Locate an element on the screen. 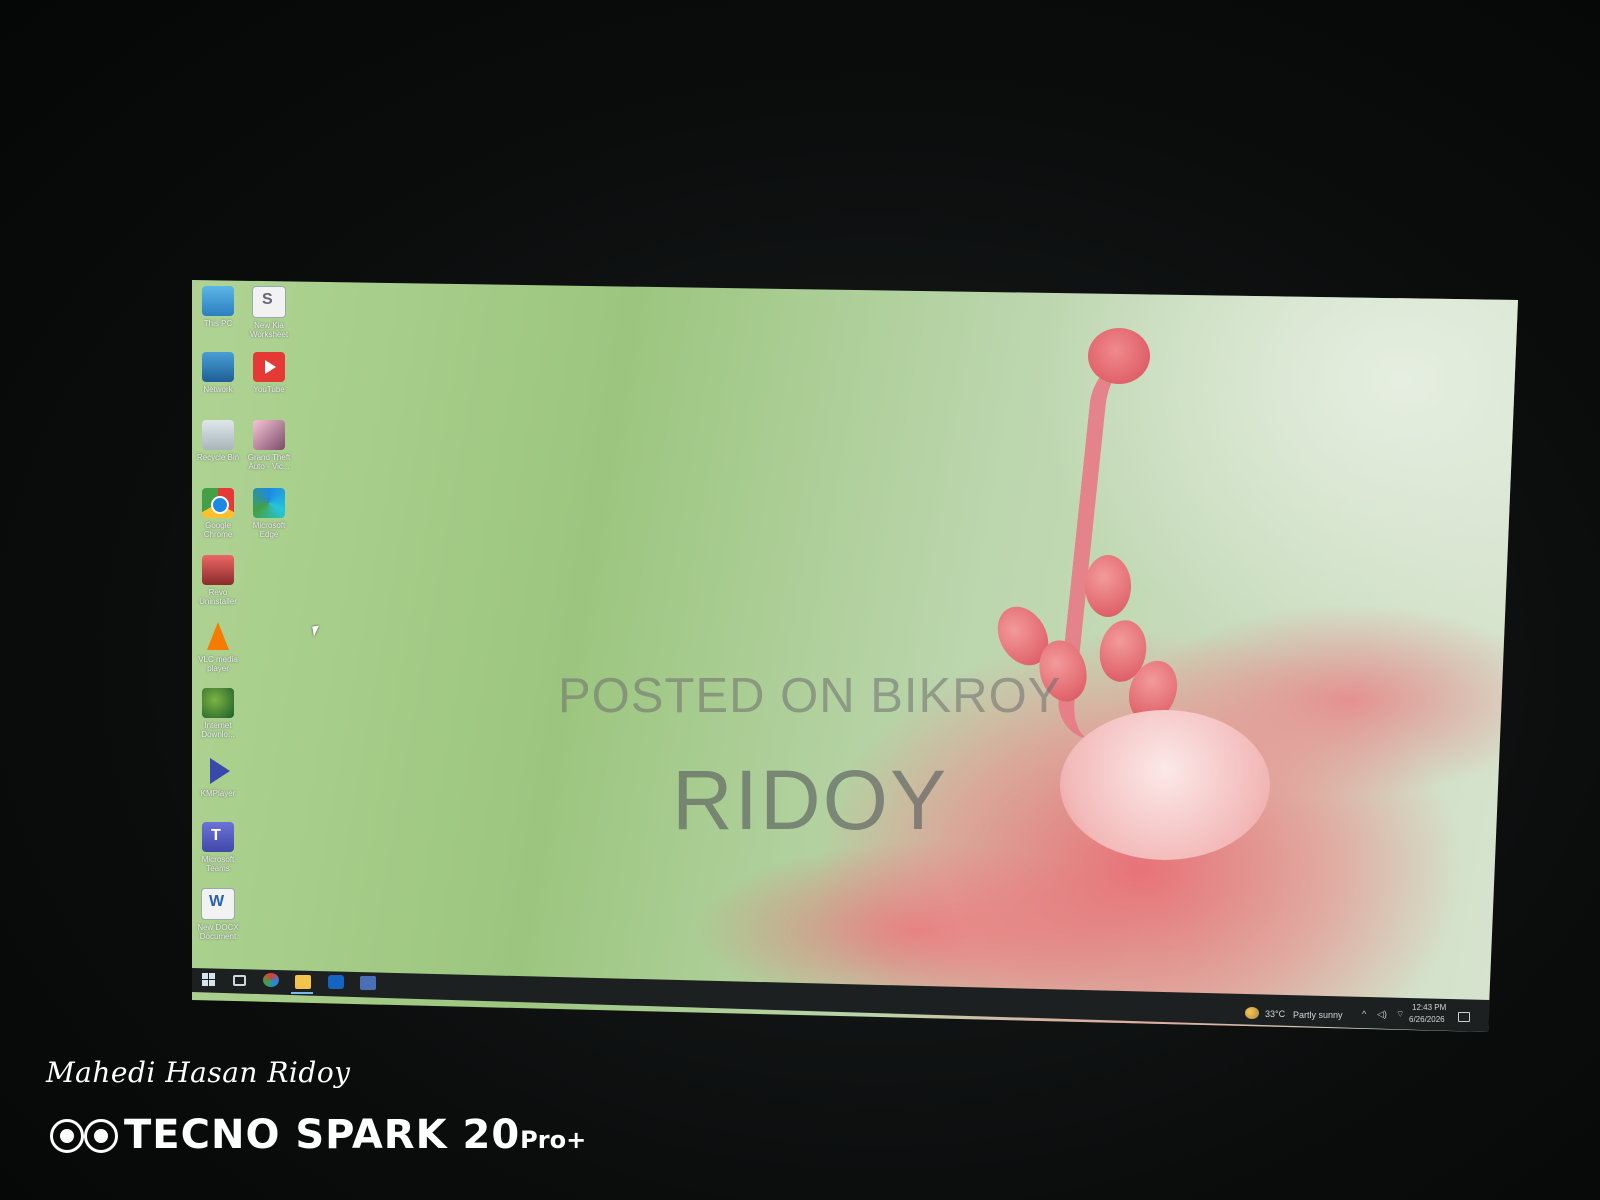 This screenshot has height=1200, width=1600. brand-name: TECNO SPARK 20 is located at coordinates (322, 1135).